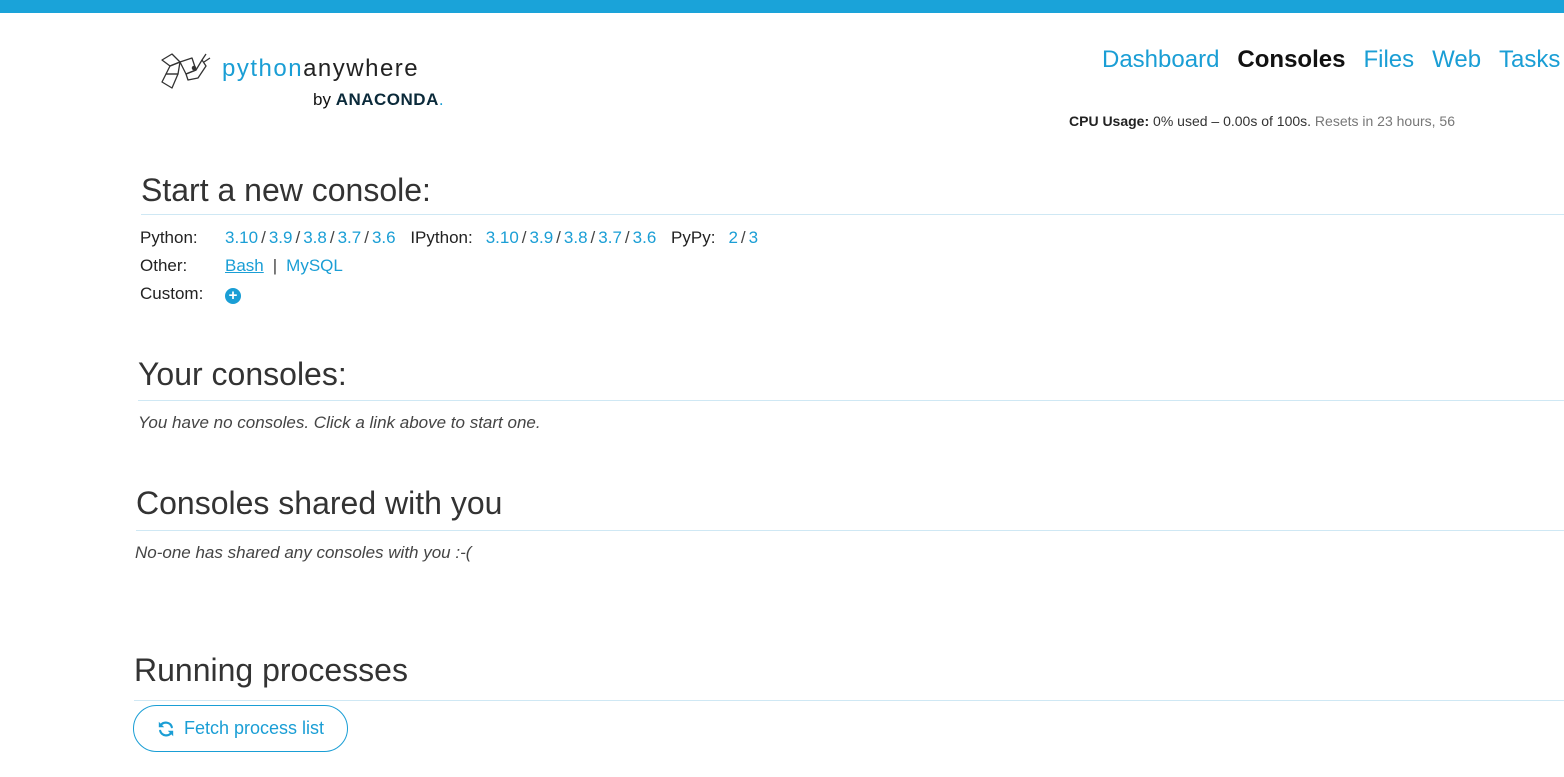 The height and width of the screenshot is (777, 1564). I want to click on ipython-3-9-link: 3.9, so click(542, 237).